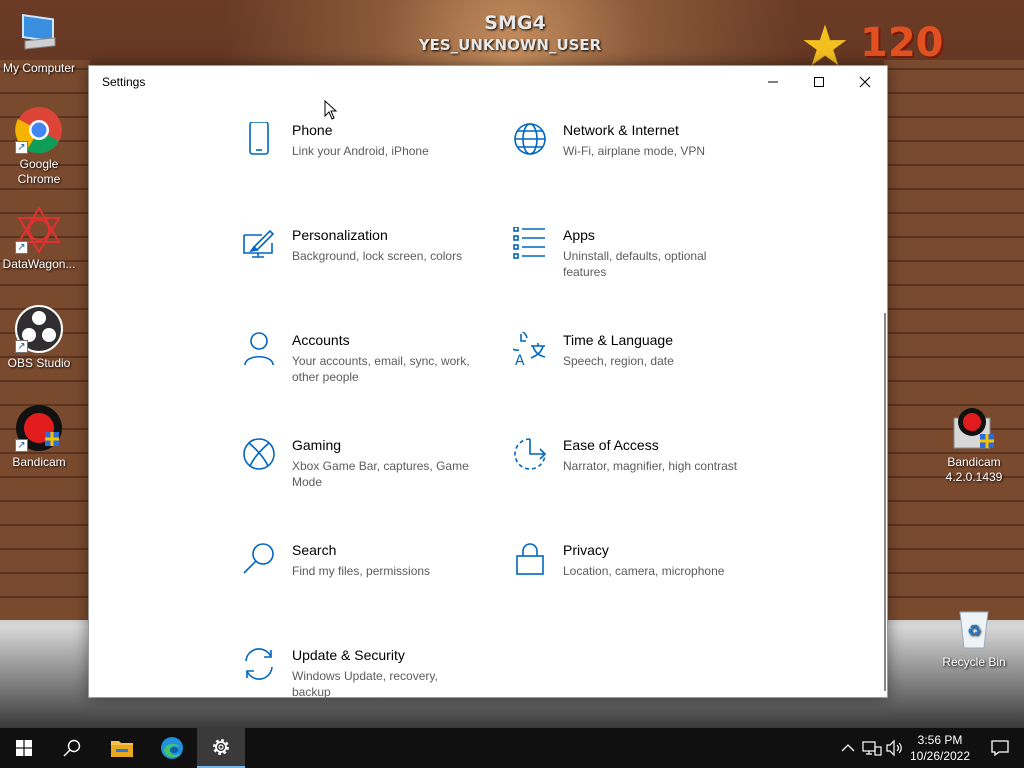 This screenshot has height=768, width=1024. What do you see at coordinates (530, 454) in the screenshot?
I see `ease-of-access-icon` at bounding box center [530, 454].